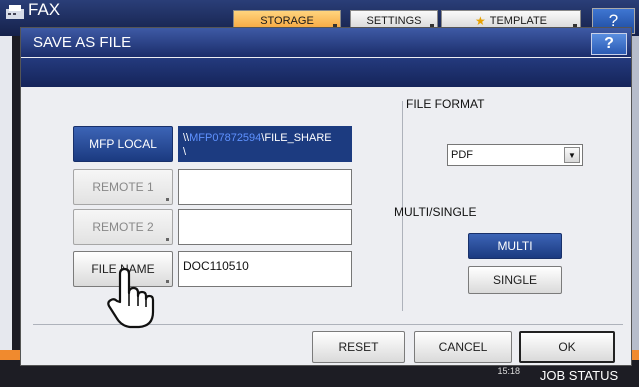 Image resolution: width=639 pixels, height=387 pixels. I want to click on blurred-host-name: MFP07872594, so click(225, 138).